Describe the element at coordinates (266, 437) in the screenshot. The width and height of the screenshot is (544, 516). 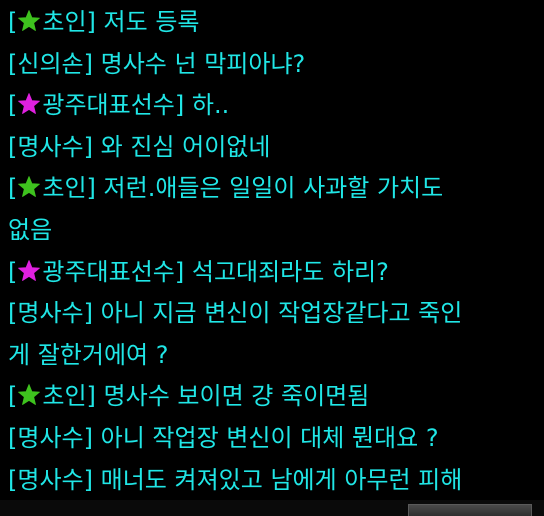
I see `chat-message-text: 아니 작업장 변신이 대체 뭔대요 ?` at that location.